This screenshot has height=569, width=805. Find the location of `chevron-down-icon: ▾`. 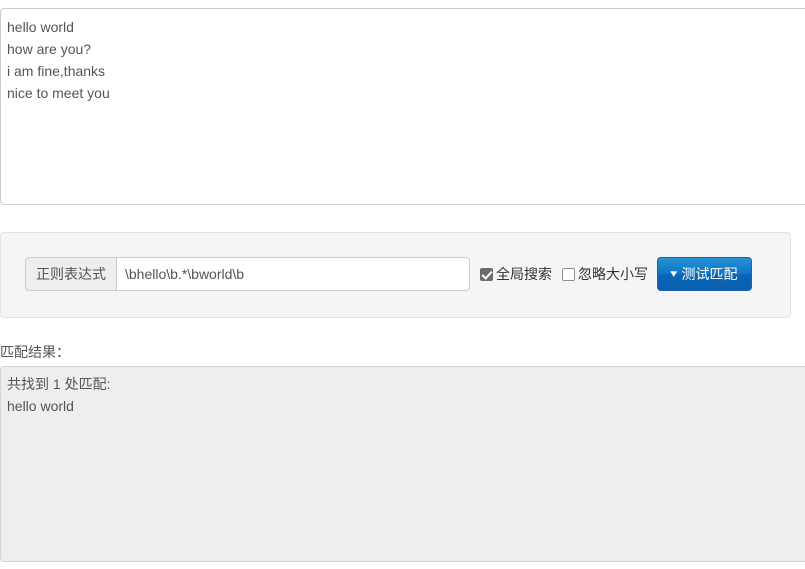

chevron-down-icon: ▾ is located at coordinates (674, 273).